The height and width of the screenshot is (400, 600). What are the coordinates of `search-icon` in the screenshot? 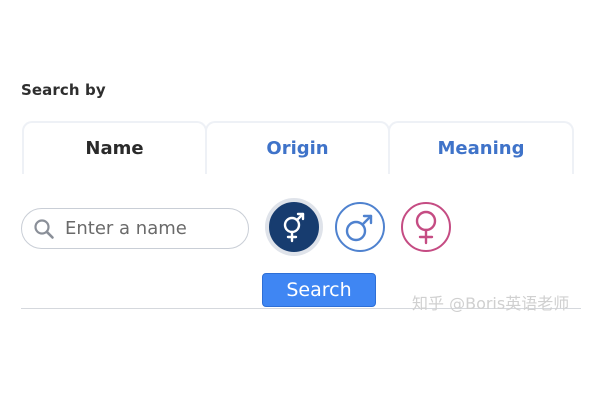 It's located at (44, 229).